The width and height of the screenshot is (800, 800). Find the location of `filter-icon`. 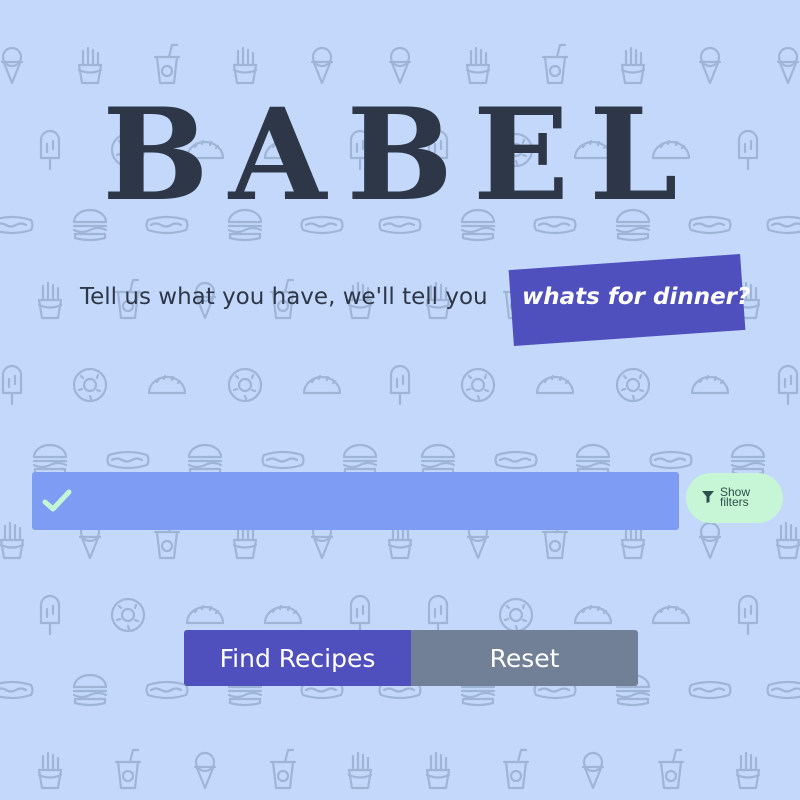

filter-icon is located at coordinates (708, 497).